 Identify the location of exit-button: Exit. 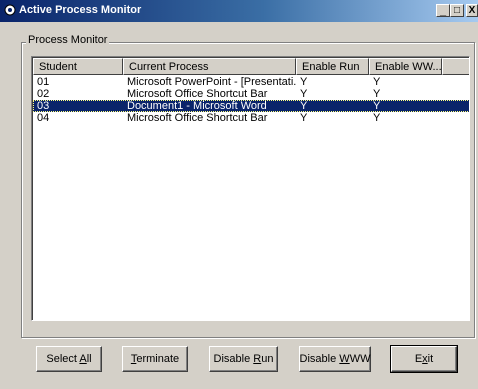
(424, 359).